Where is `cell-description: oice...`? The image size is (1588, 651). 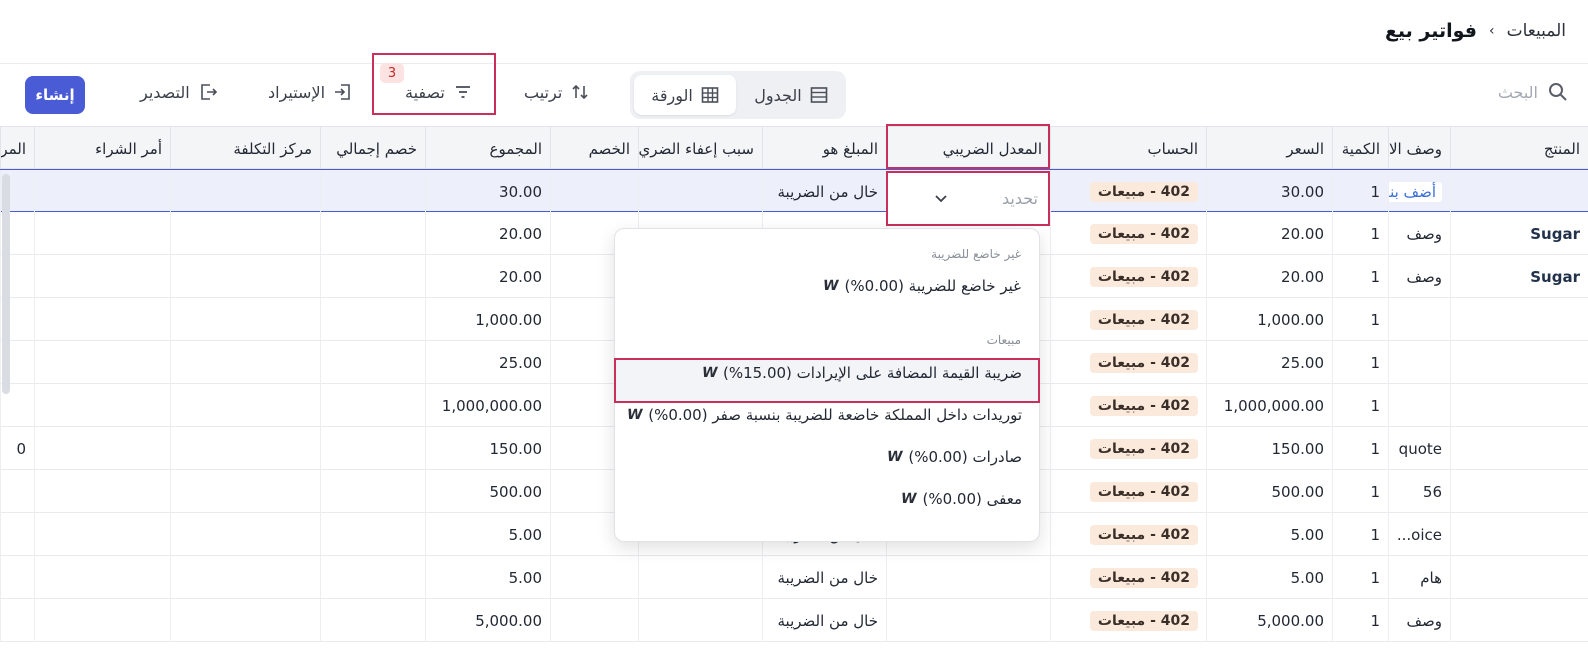
cell-description: oice... is located at coordinates (1419, 534).